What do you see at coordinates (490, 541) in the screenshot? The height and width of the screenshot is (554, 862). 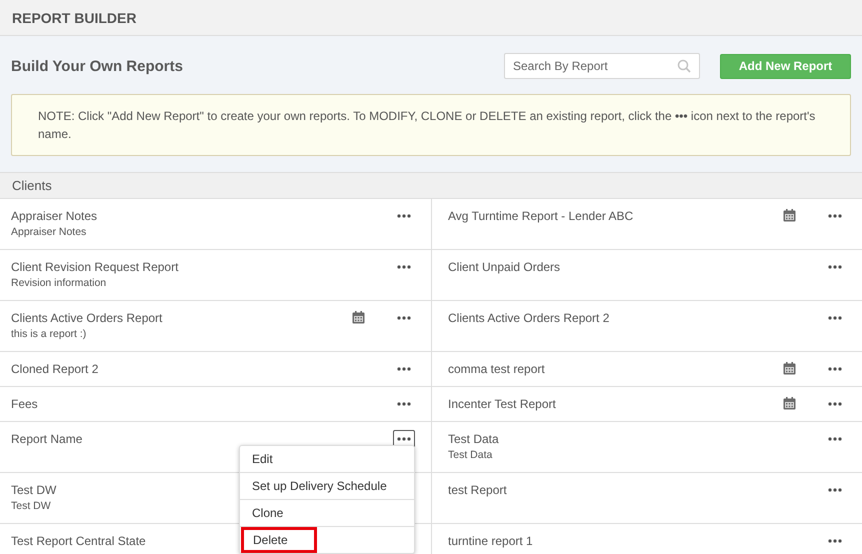 I see `report-name: turntine report 1` at bounding box center [490, 541].